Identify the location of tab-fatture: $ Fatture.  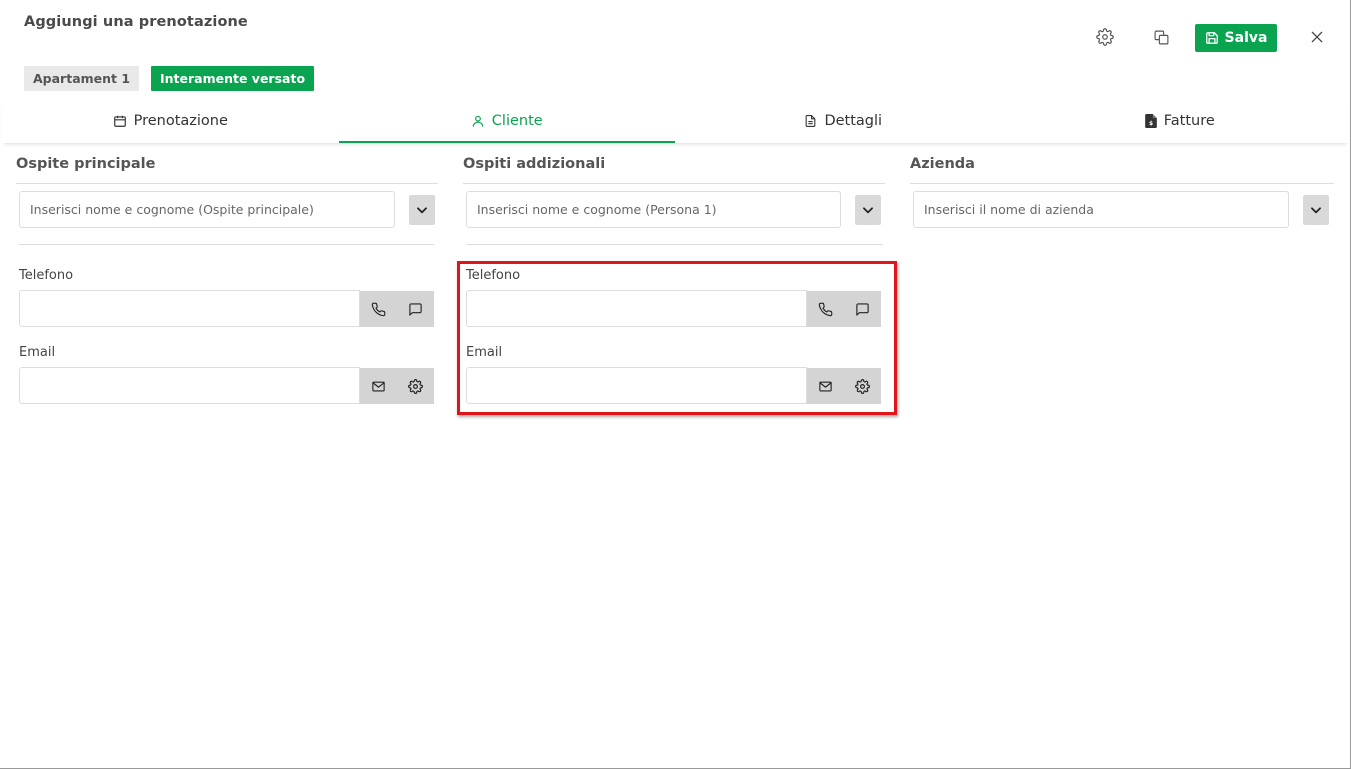
(1180, 120).